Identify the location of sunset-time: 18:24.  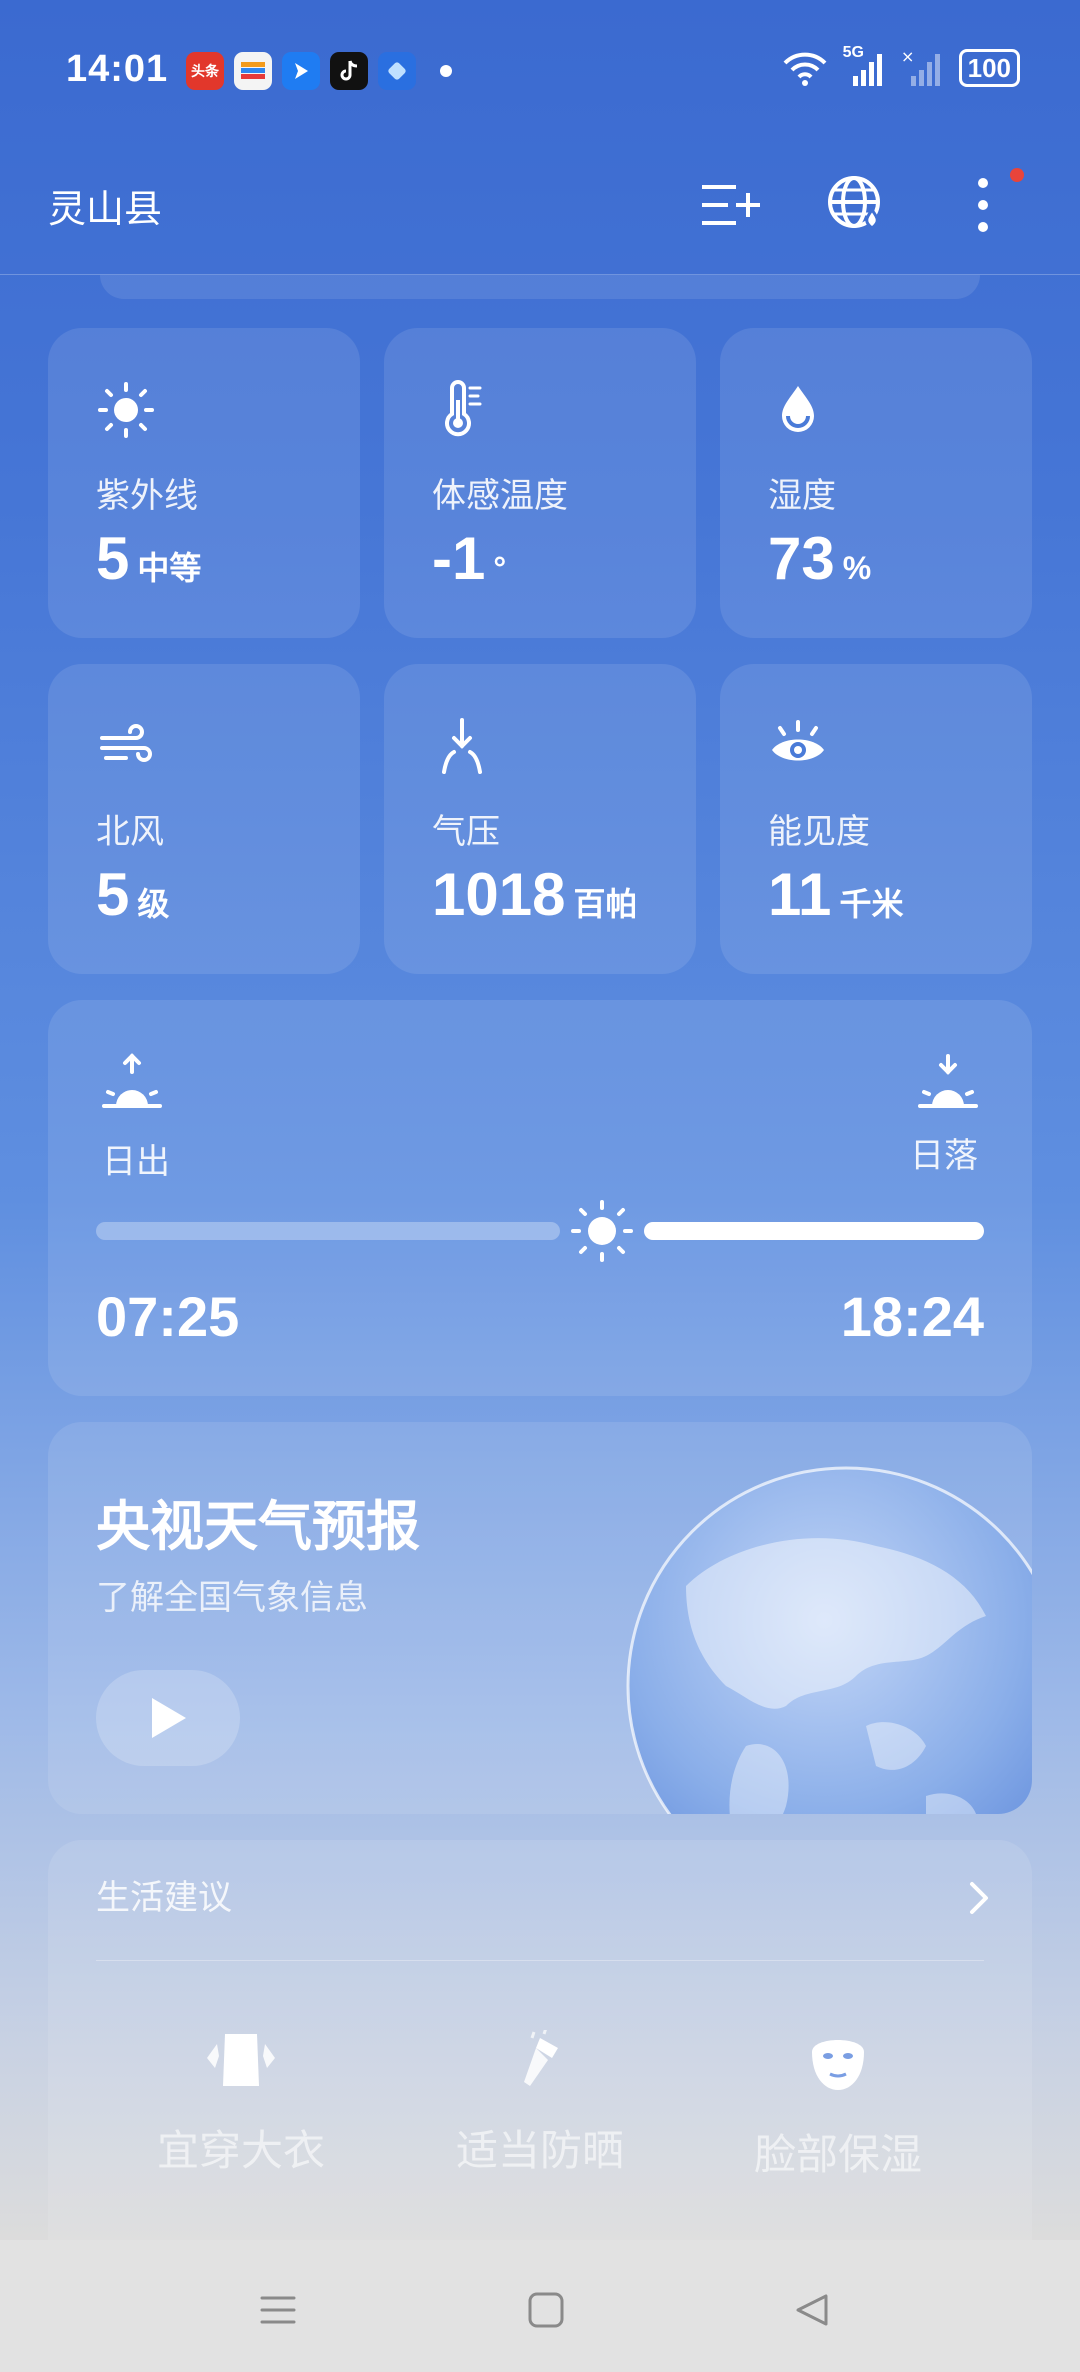
(912, 1316).